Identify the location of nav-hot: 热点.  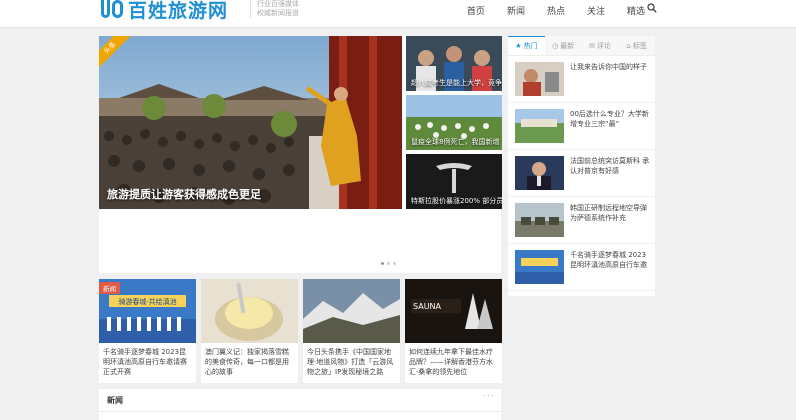
(556, 9).